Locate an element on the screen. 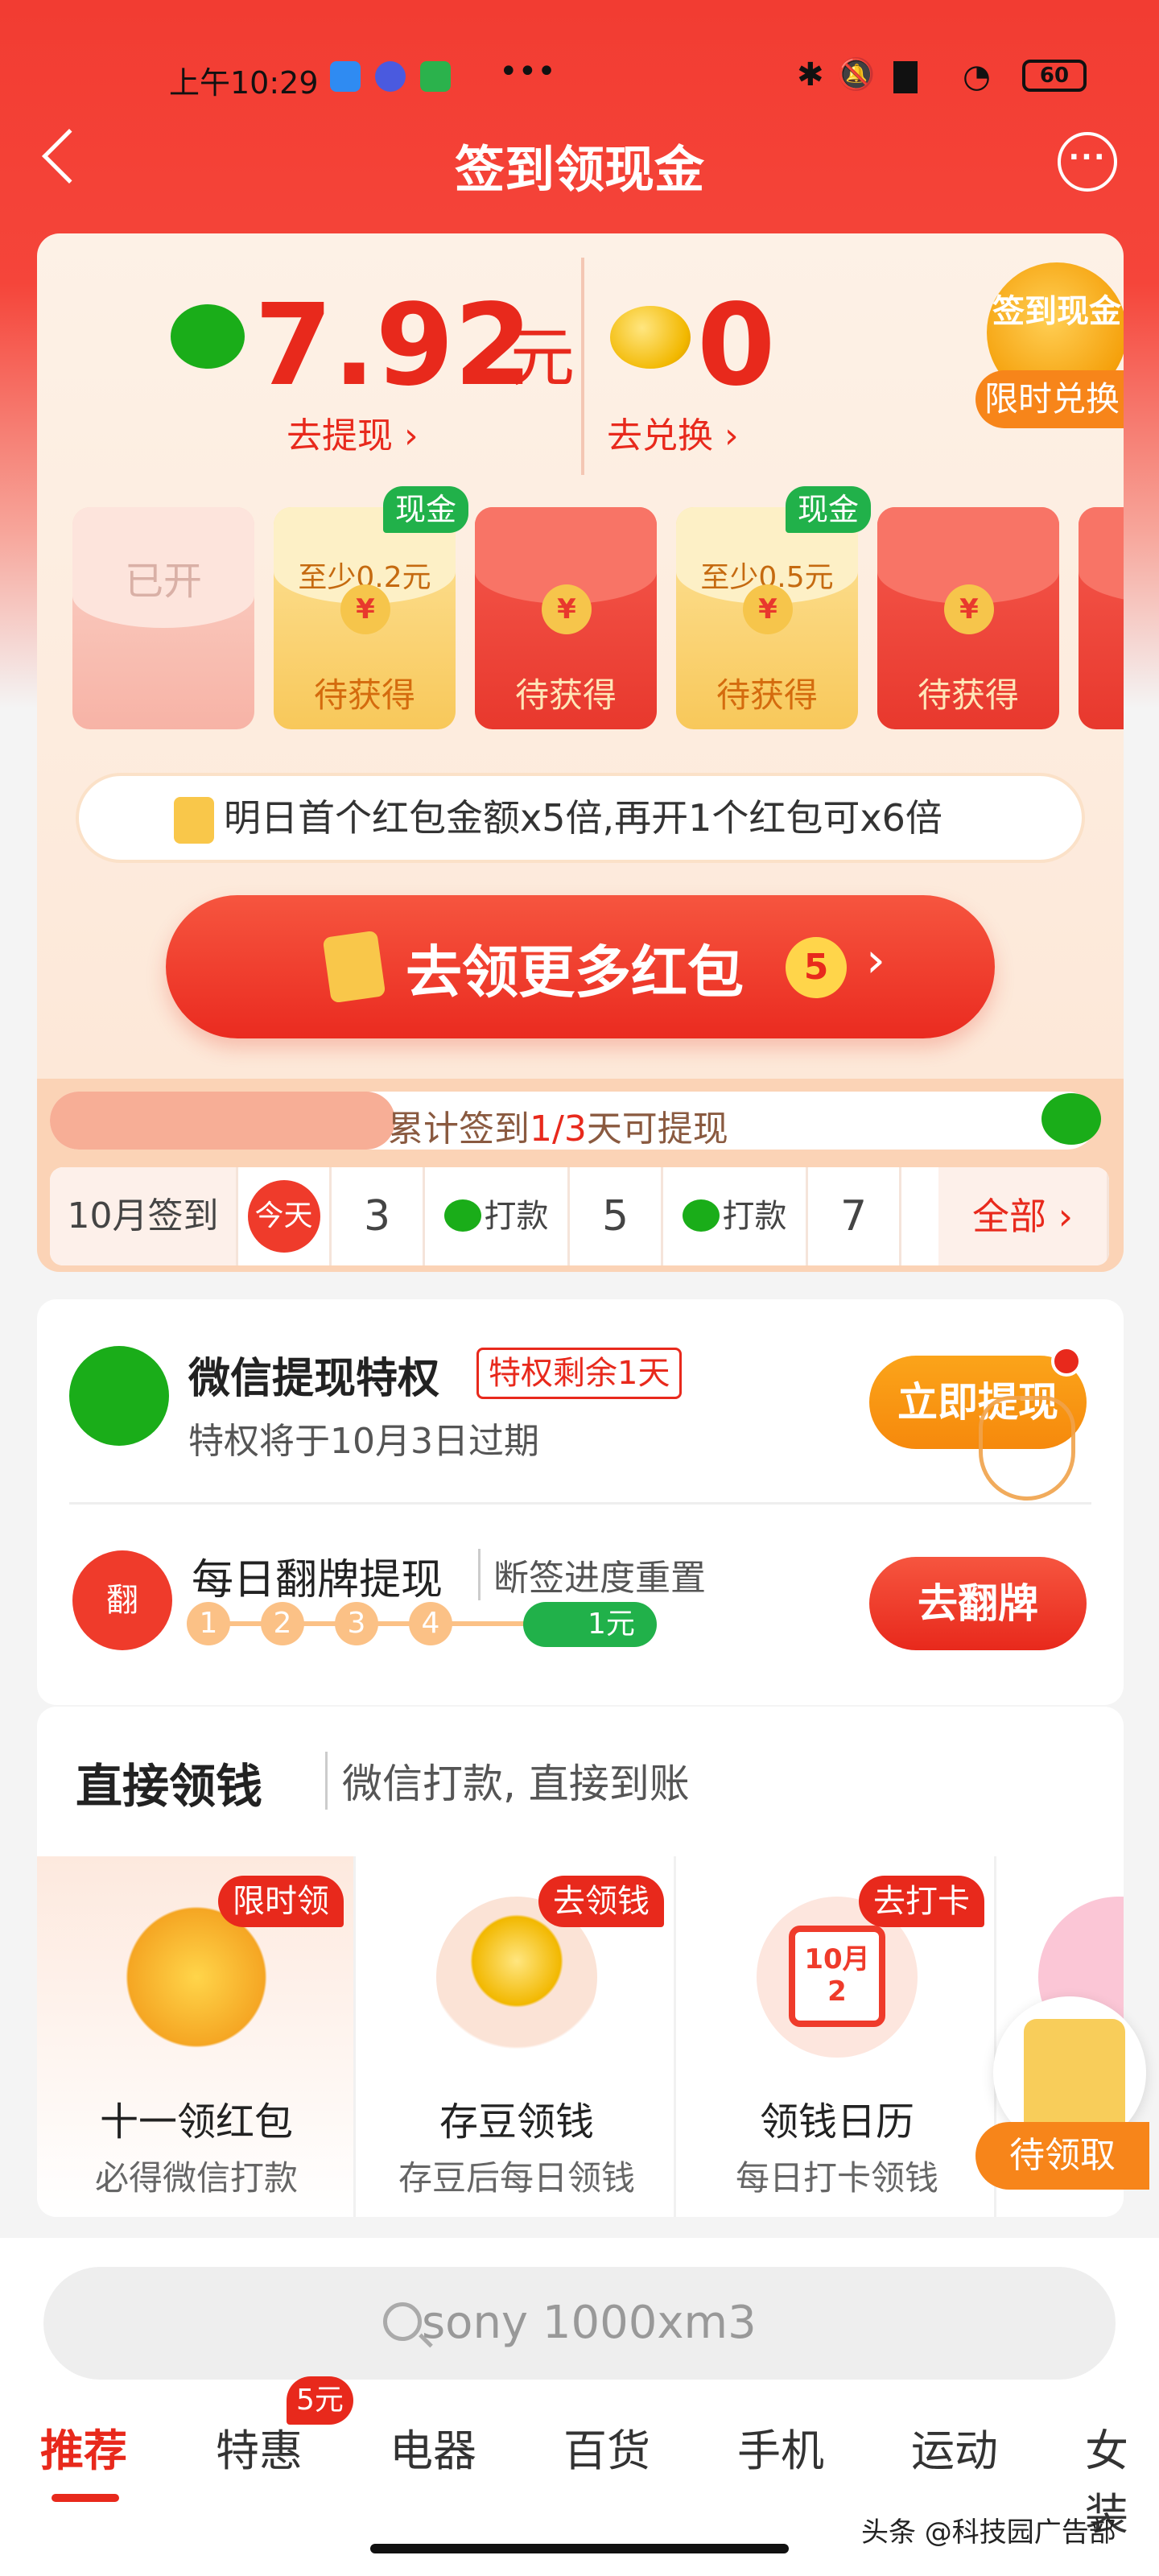 This screenshot has height=2576, width=1159. bonus-tip-text: 明日首个红包金额x5倍,再开1个红包可x6倍 is located at coordinates (583, 818).